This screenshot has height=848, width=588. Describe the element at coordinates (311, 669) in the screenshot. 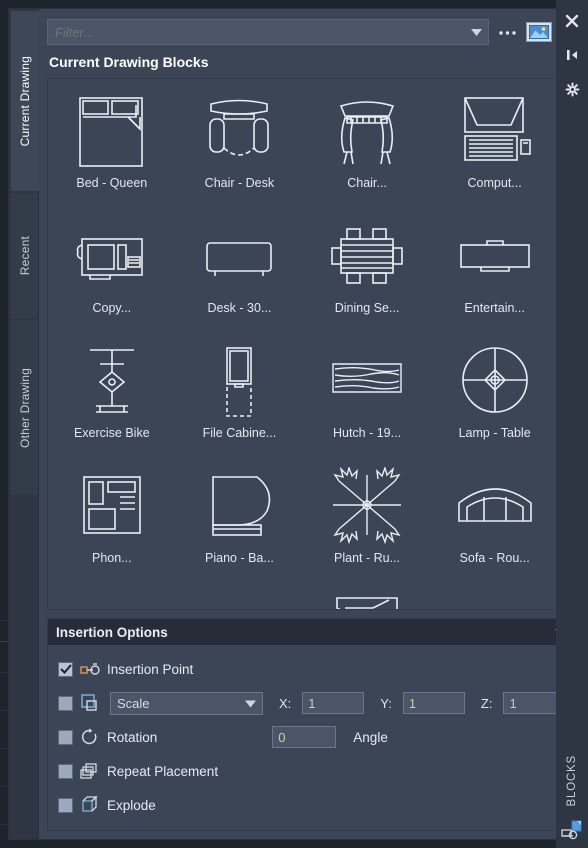

I see `insertion-point-row: Insertion Point` at that location.